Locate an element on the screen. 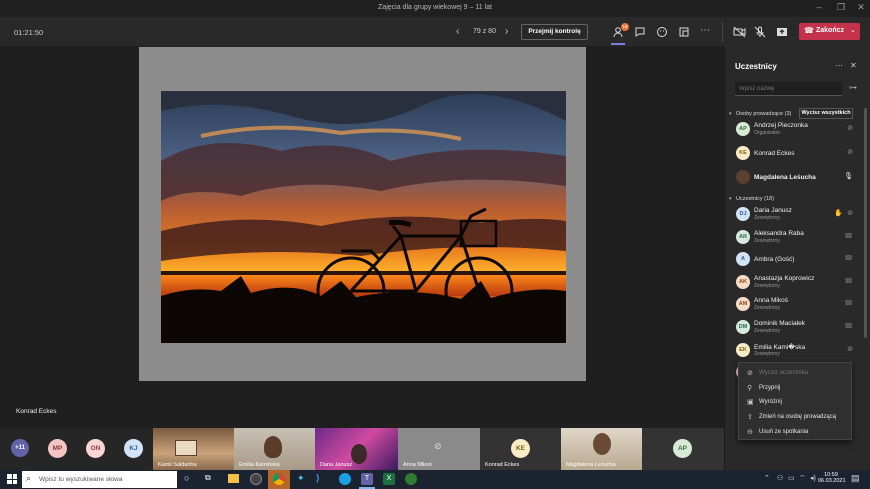 This screenshot has height=489, width=870. participant-row: KE Konrad Eckes ⊘ is located at coordinates (795, 154).